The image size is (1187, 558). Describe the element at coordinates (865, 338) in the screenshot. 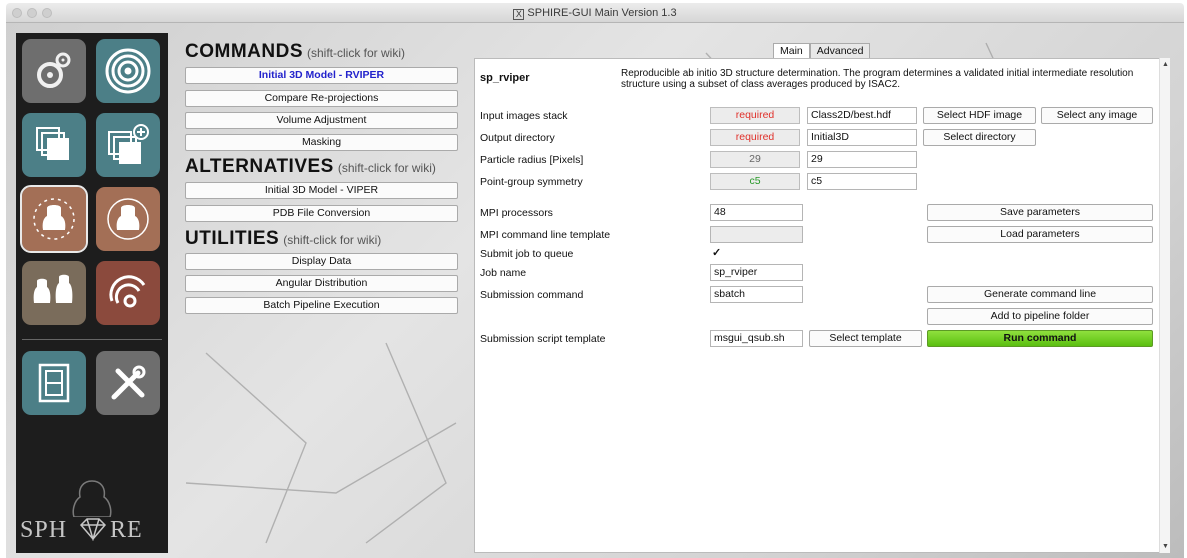

I see `select-template-button: Select template` at that location.